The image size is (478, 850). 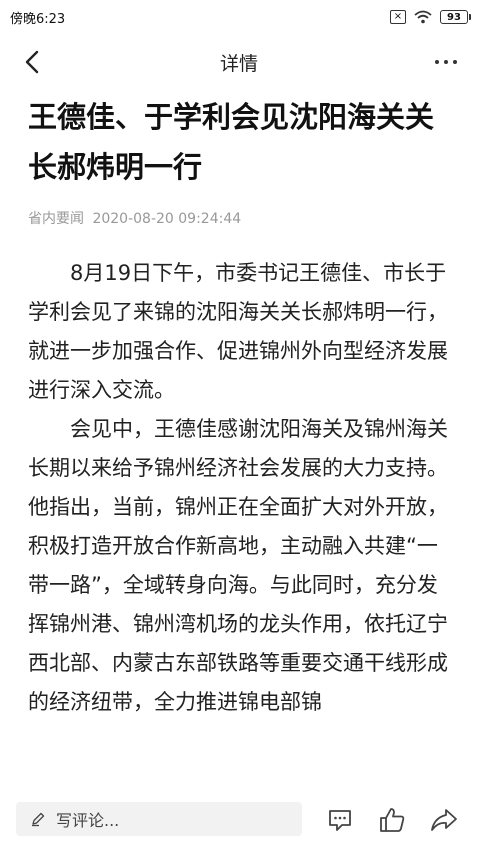 I want to click on comment-button, so click(x=340, y=820).